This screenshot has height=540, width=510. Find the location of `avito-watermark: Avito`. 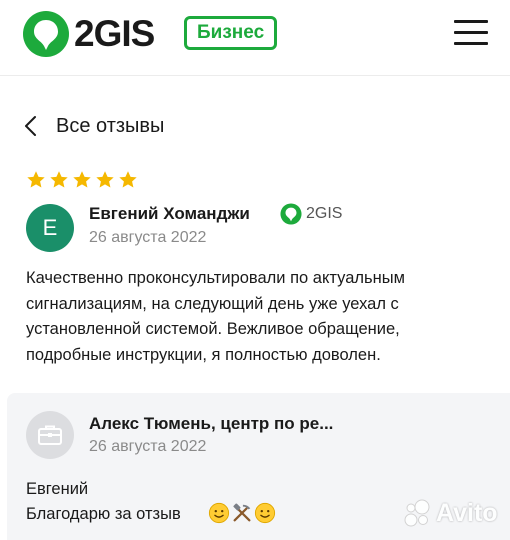

avito-watermark: Avito is located at coordinates (450, 513).